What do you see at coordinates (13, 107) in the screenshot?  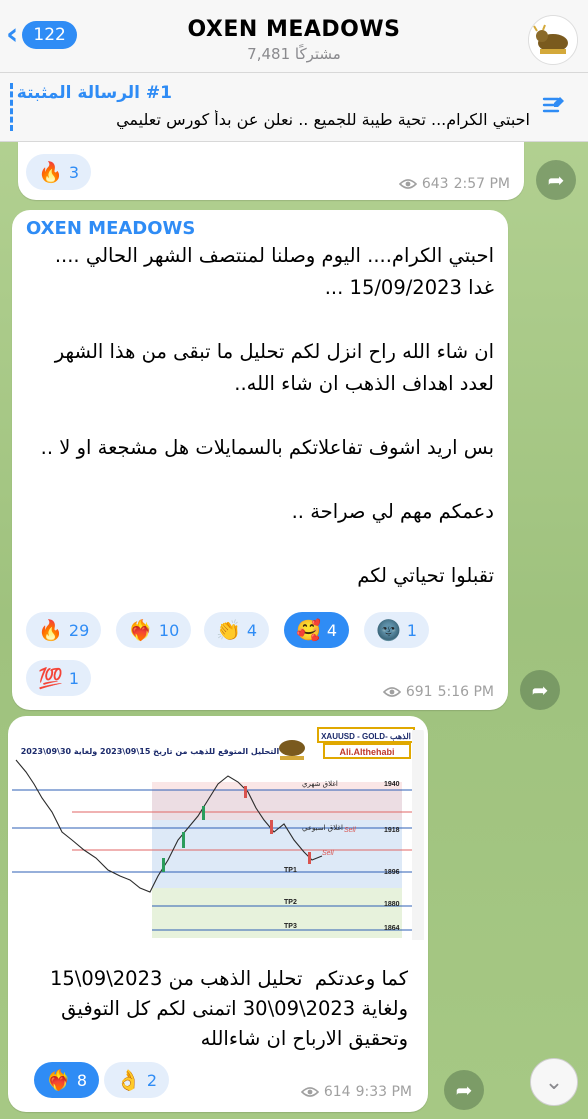 I see `pinned-indicator` at bounding box center [13, 107].